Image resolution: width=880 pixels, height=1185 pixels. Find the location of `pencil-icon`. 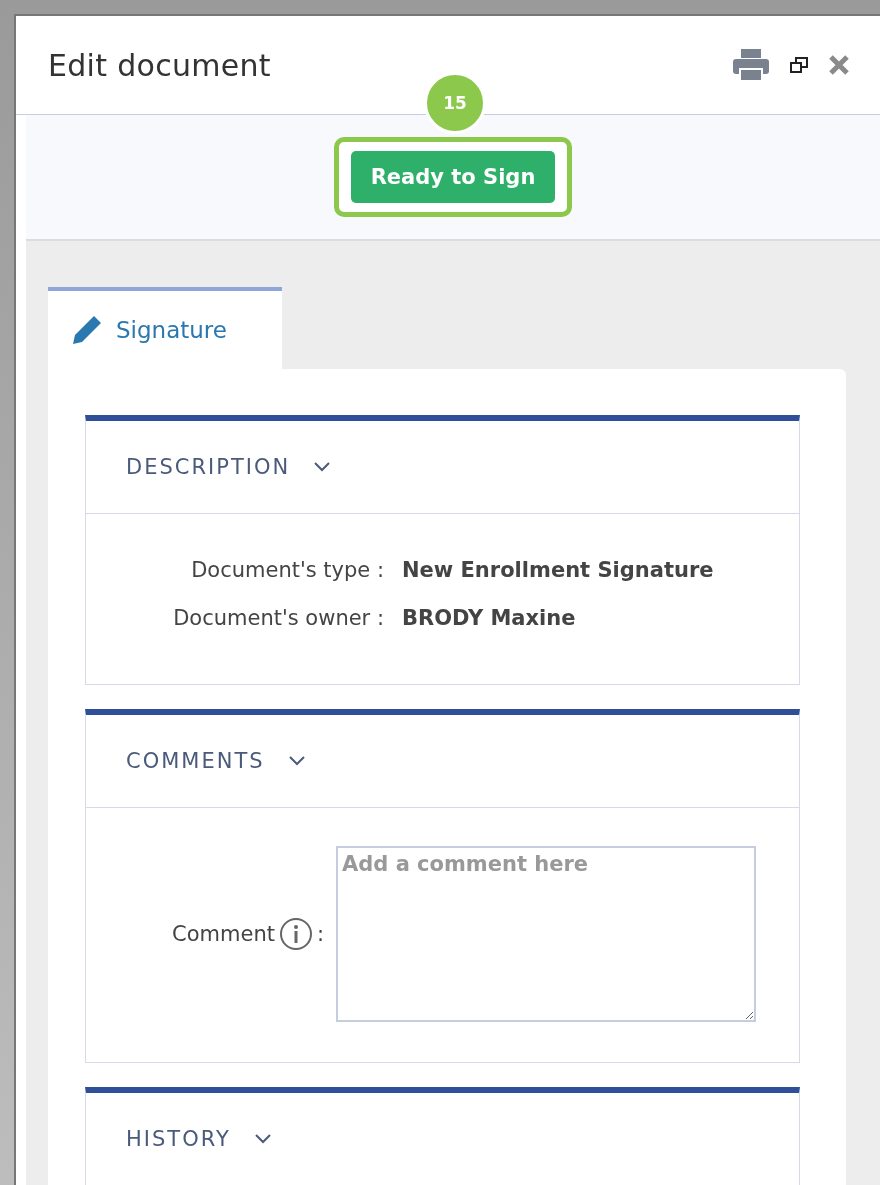

pencil-icon is located at coordinates (87, 330).